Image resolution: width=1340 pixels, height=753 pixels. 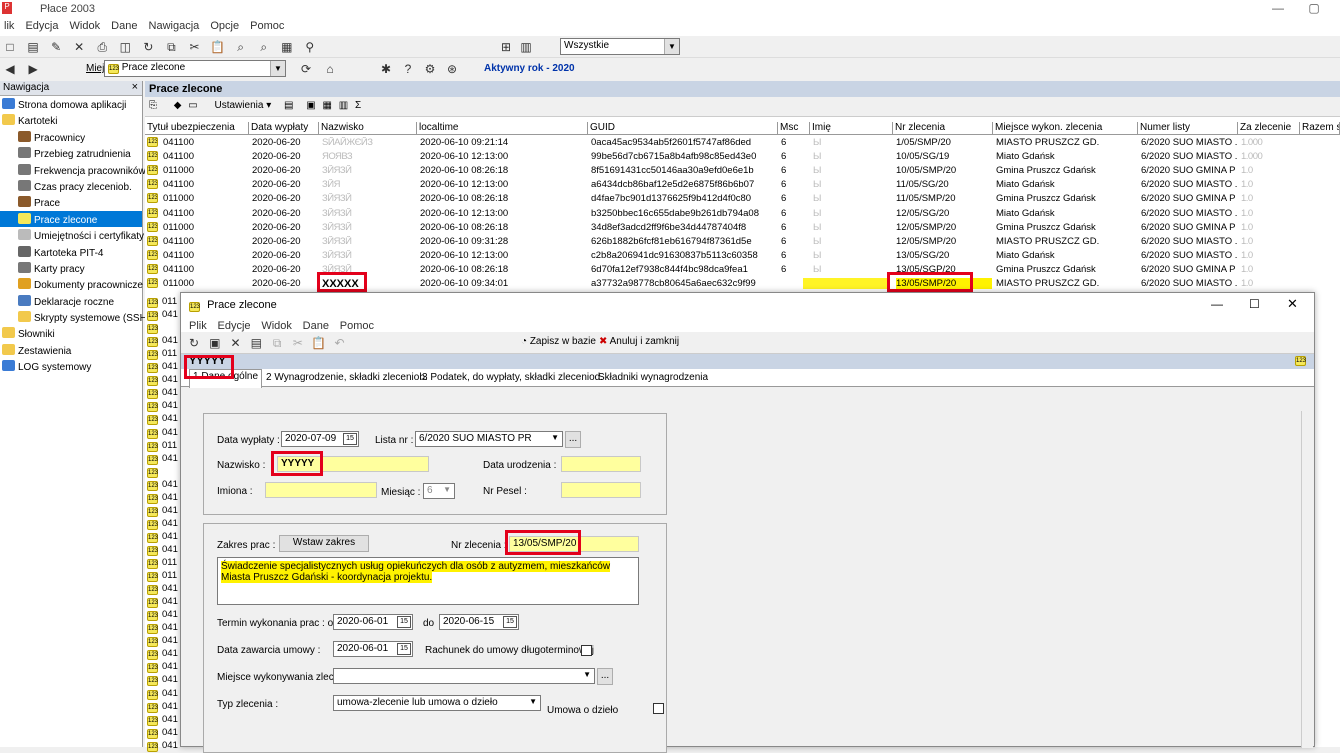 I want to click on column-header: GUID, so click(x=683, y=128).